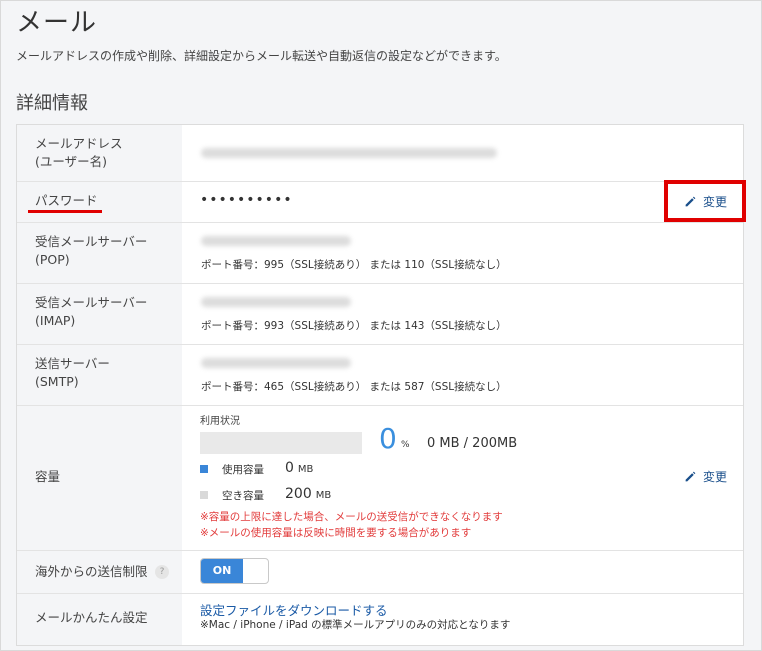 This screenshot has height=651, width=762. Describe the element at coordinates (99, 153) in the screenshot. I see `row-label-cell: メールアドレス (ユーザー名)` at that location.